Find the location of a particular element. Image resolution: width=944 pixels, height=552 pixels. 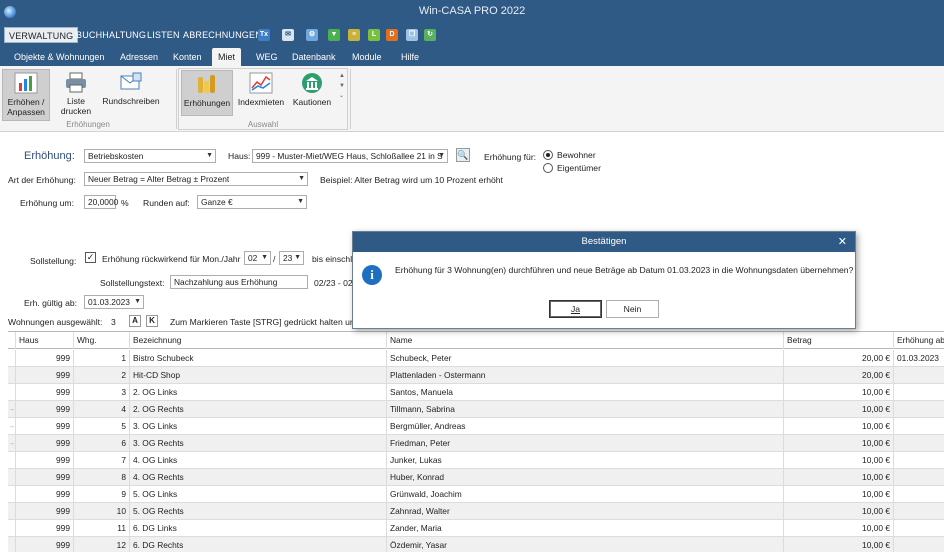

tab-konten: Konten is located at coordinates (187, 57).